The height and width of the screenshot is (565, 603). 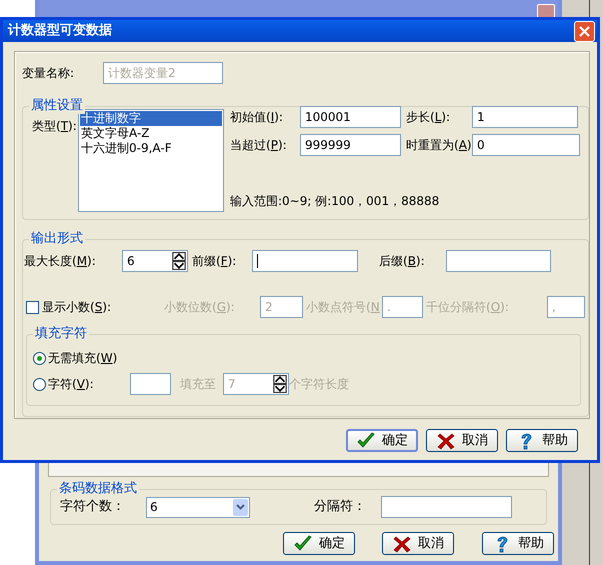 What do you see at coordinates (319, 384) in the screenshot?
I see `field-label: 个字符长度` at bounding box center [319, 384].